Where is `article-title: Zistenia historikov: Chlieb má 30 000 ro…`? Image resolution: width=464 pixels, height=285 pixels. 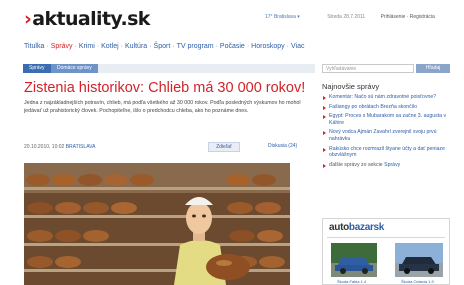 article-title: Zistenia historikov: Chlieb má 30 000 ro… is located at coordinates (165, 88).